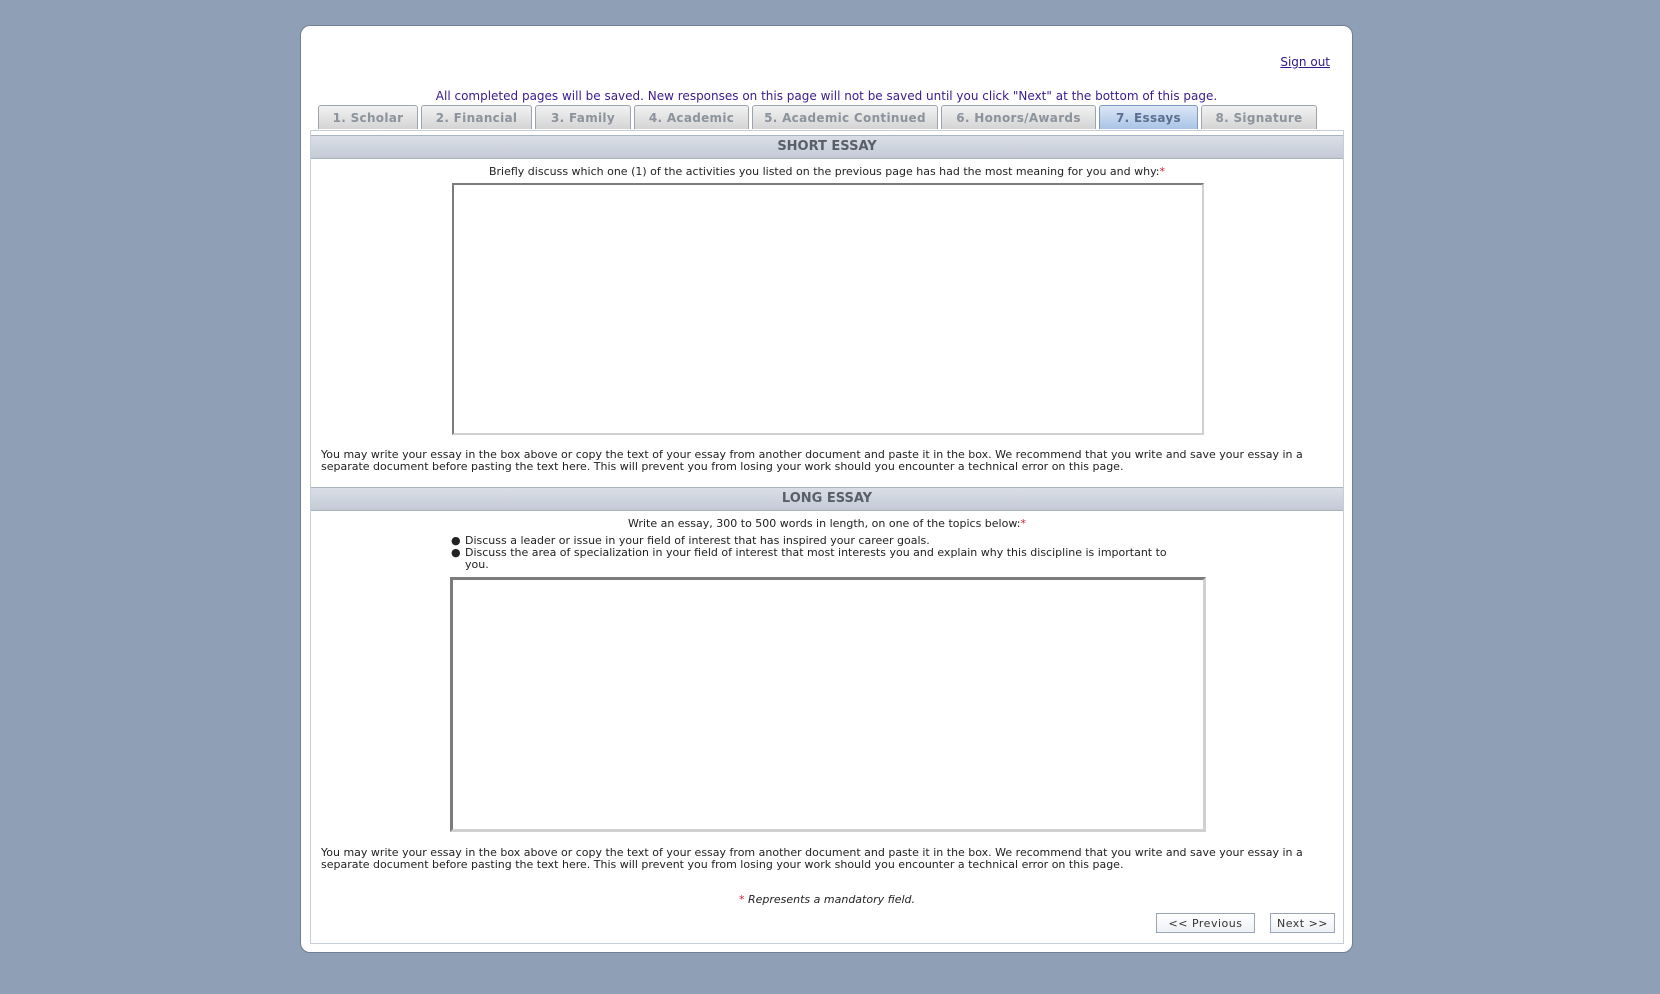 The height and width of the screenshot is (994, 1660). What do you see at coordinates (1305, 62) in the screenshot?
I see `sign-out-link: Sign out` at bounding box center [1305, 62].